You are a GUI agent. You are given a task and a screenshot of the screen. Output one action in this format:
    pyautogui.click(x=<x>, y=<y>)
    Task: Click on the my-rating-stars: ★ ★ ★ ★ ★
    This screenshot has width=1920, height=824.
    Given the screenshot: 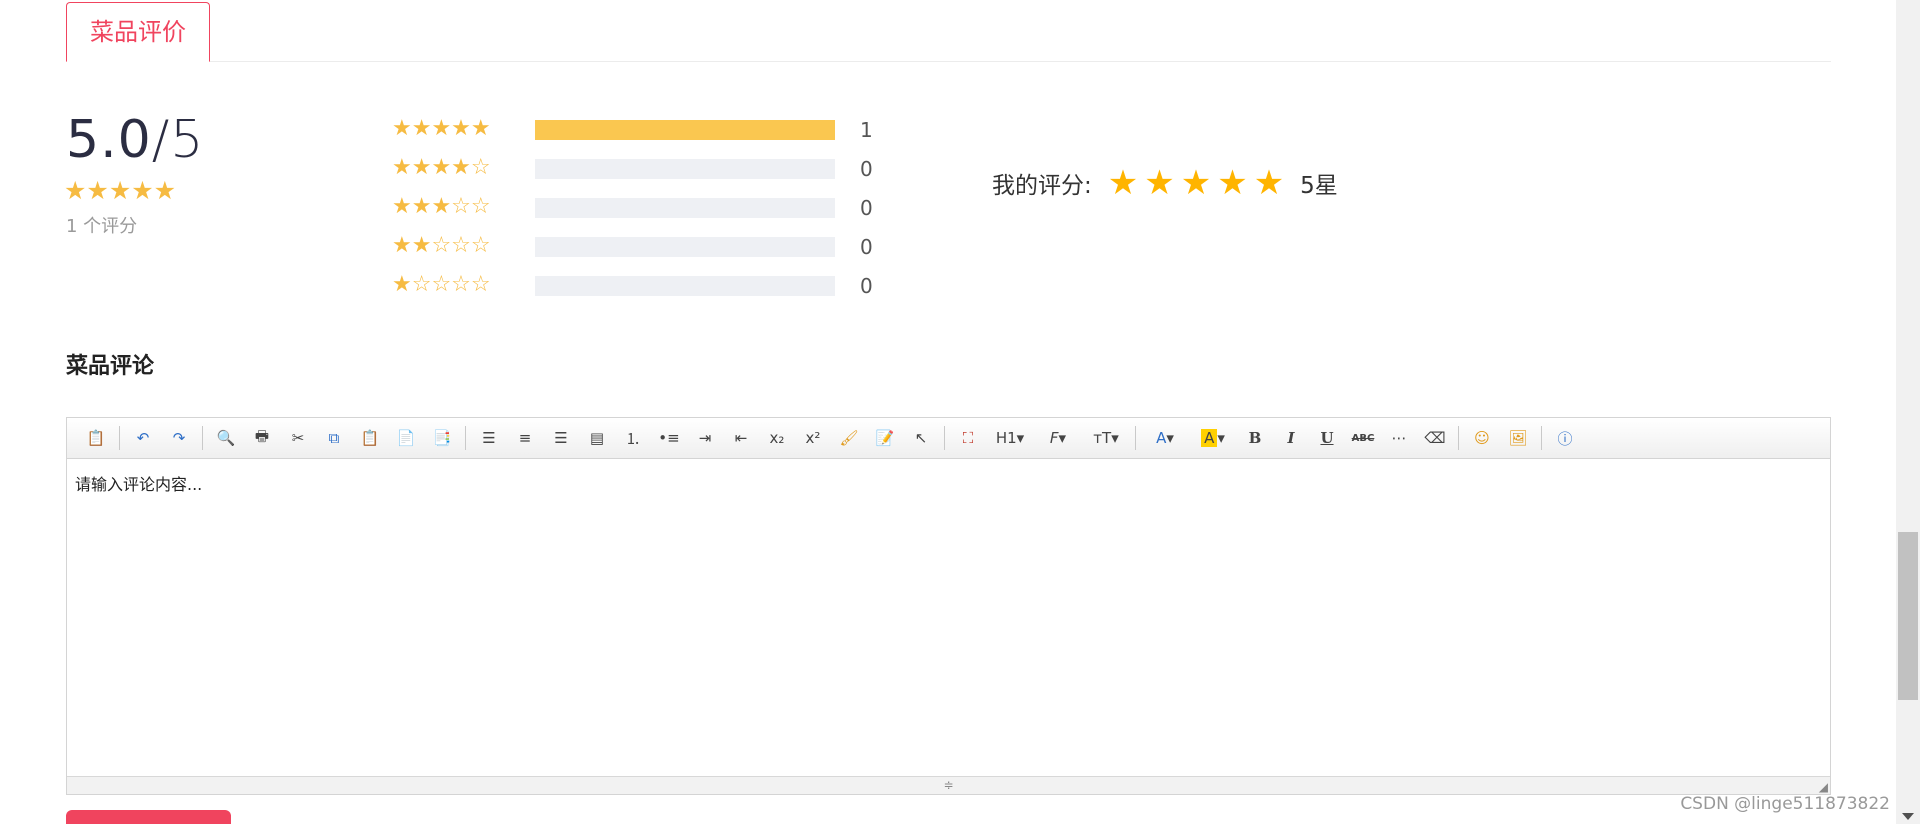 What is the action you would take?
    pyautogui.click(x=1199, y=183)
    